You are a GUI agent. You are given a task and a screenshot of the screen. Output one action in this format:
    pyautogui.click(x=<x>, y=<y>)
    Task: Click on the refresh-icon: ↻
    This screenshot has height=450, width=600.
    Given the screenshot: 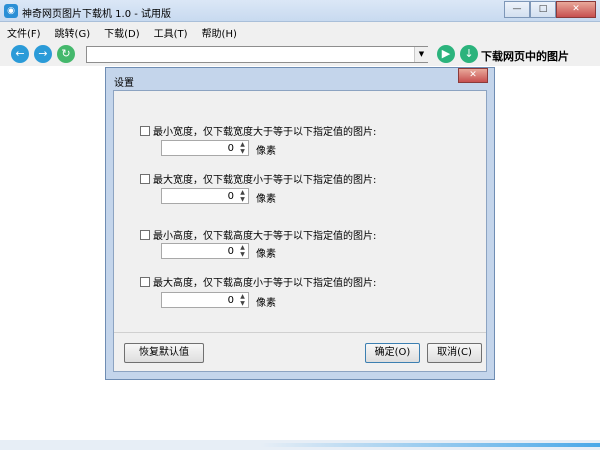 What is the action you would take?
    pyautogui.click(x=66, y=54)
    